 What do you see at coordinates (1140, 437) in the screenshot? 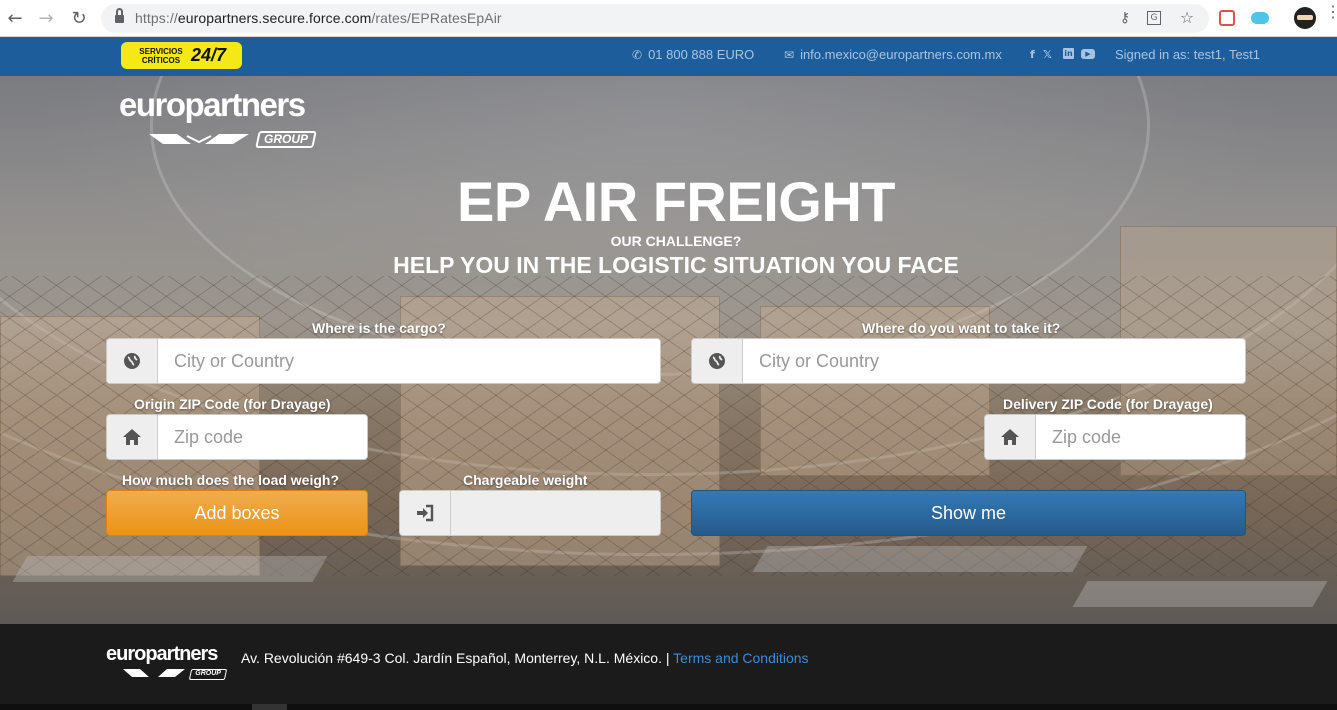
I see `delivery-zip-input` at bounding box center [1140, 437].